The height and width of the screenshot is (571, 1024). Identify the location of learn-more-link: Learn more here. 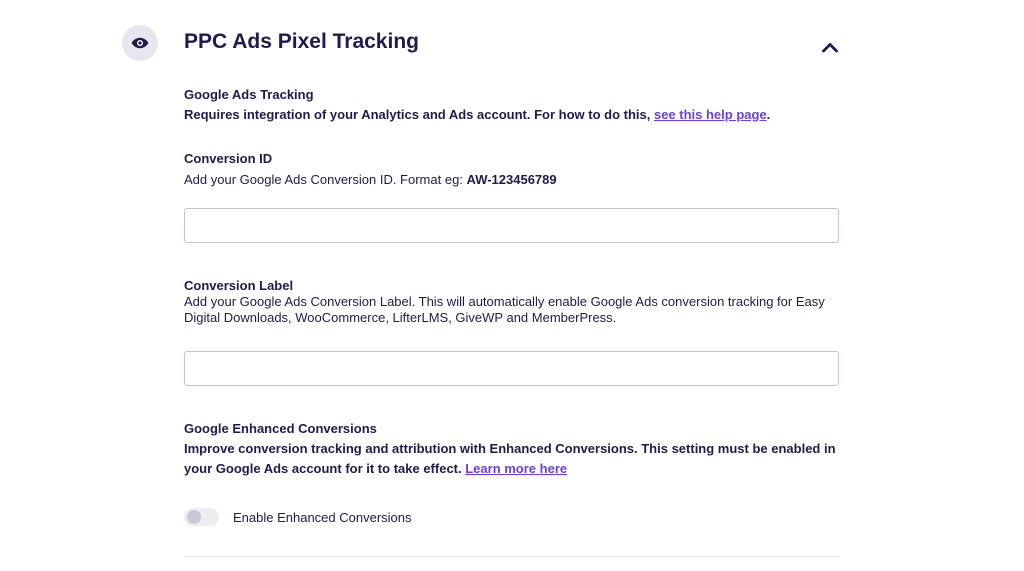
(516, 468).